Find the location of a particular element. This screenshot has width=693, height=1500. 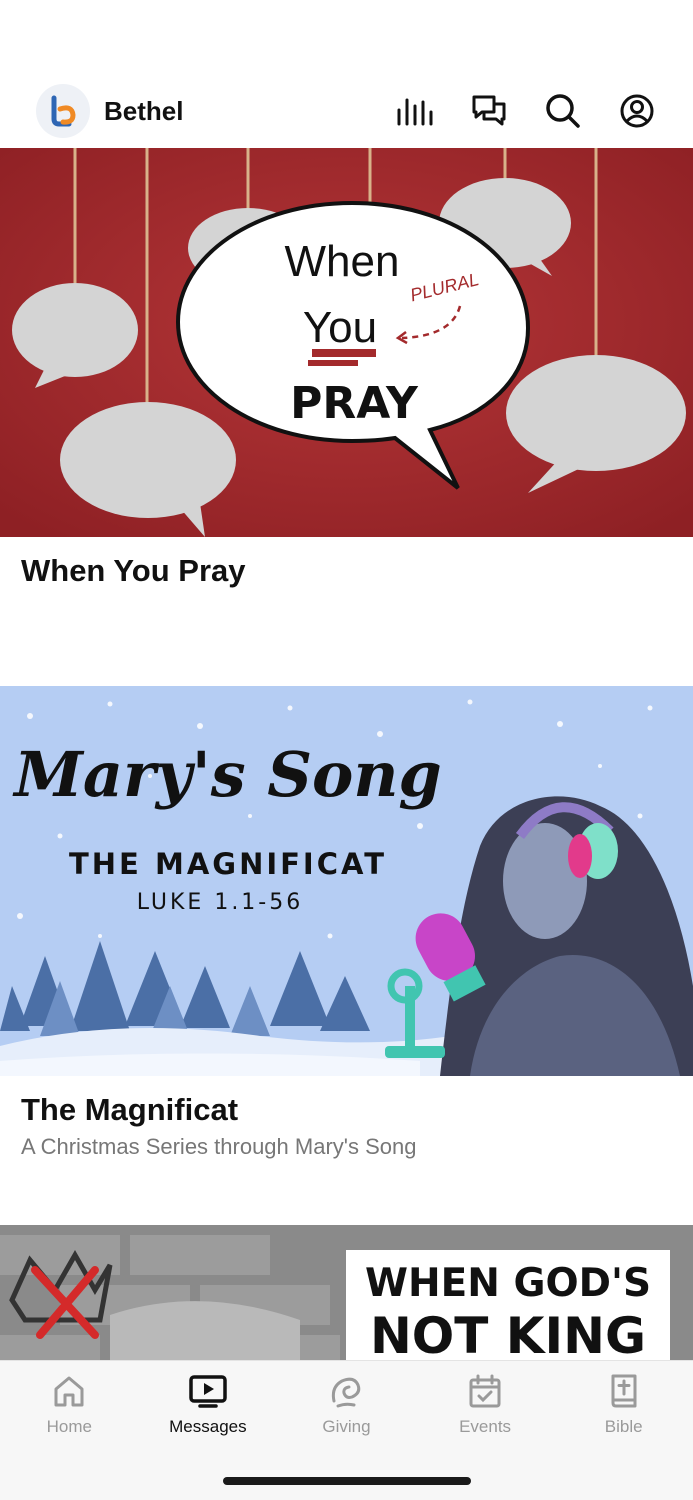

search-icon is located at coordinates (563, 111).